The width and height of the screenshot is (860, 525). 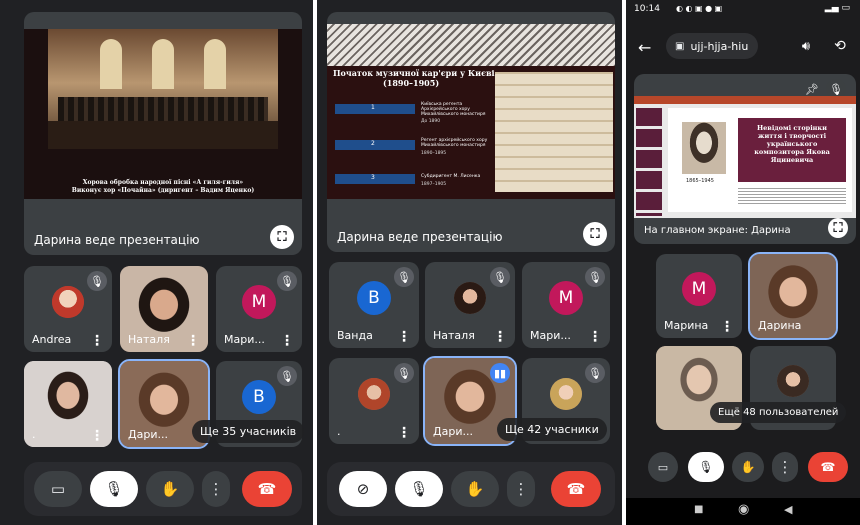 I want to click on participant-tile: 🎙︎ Наталя ⋮, so click(x=470, y=305).